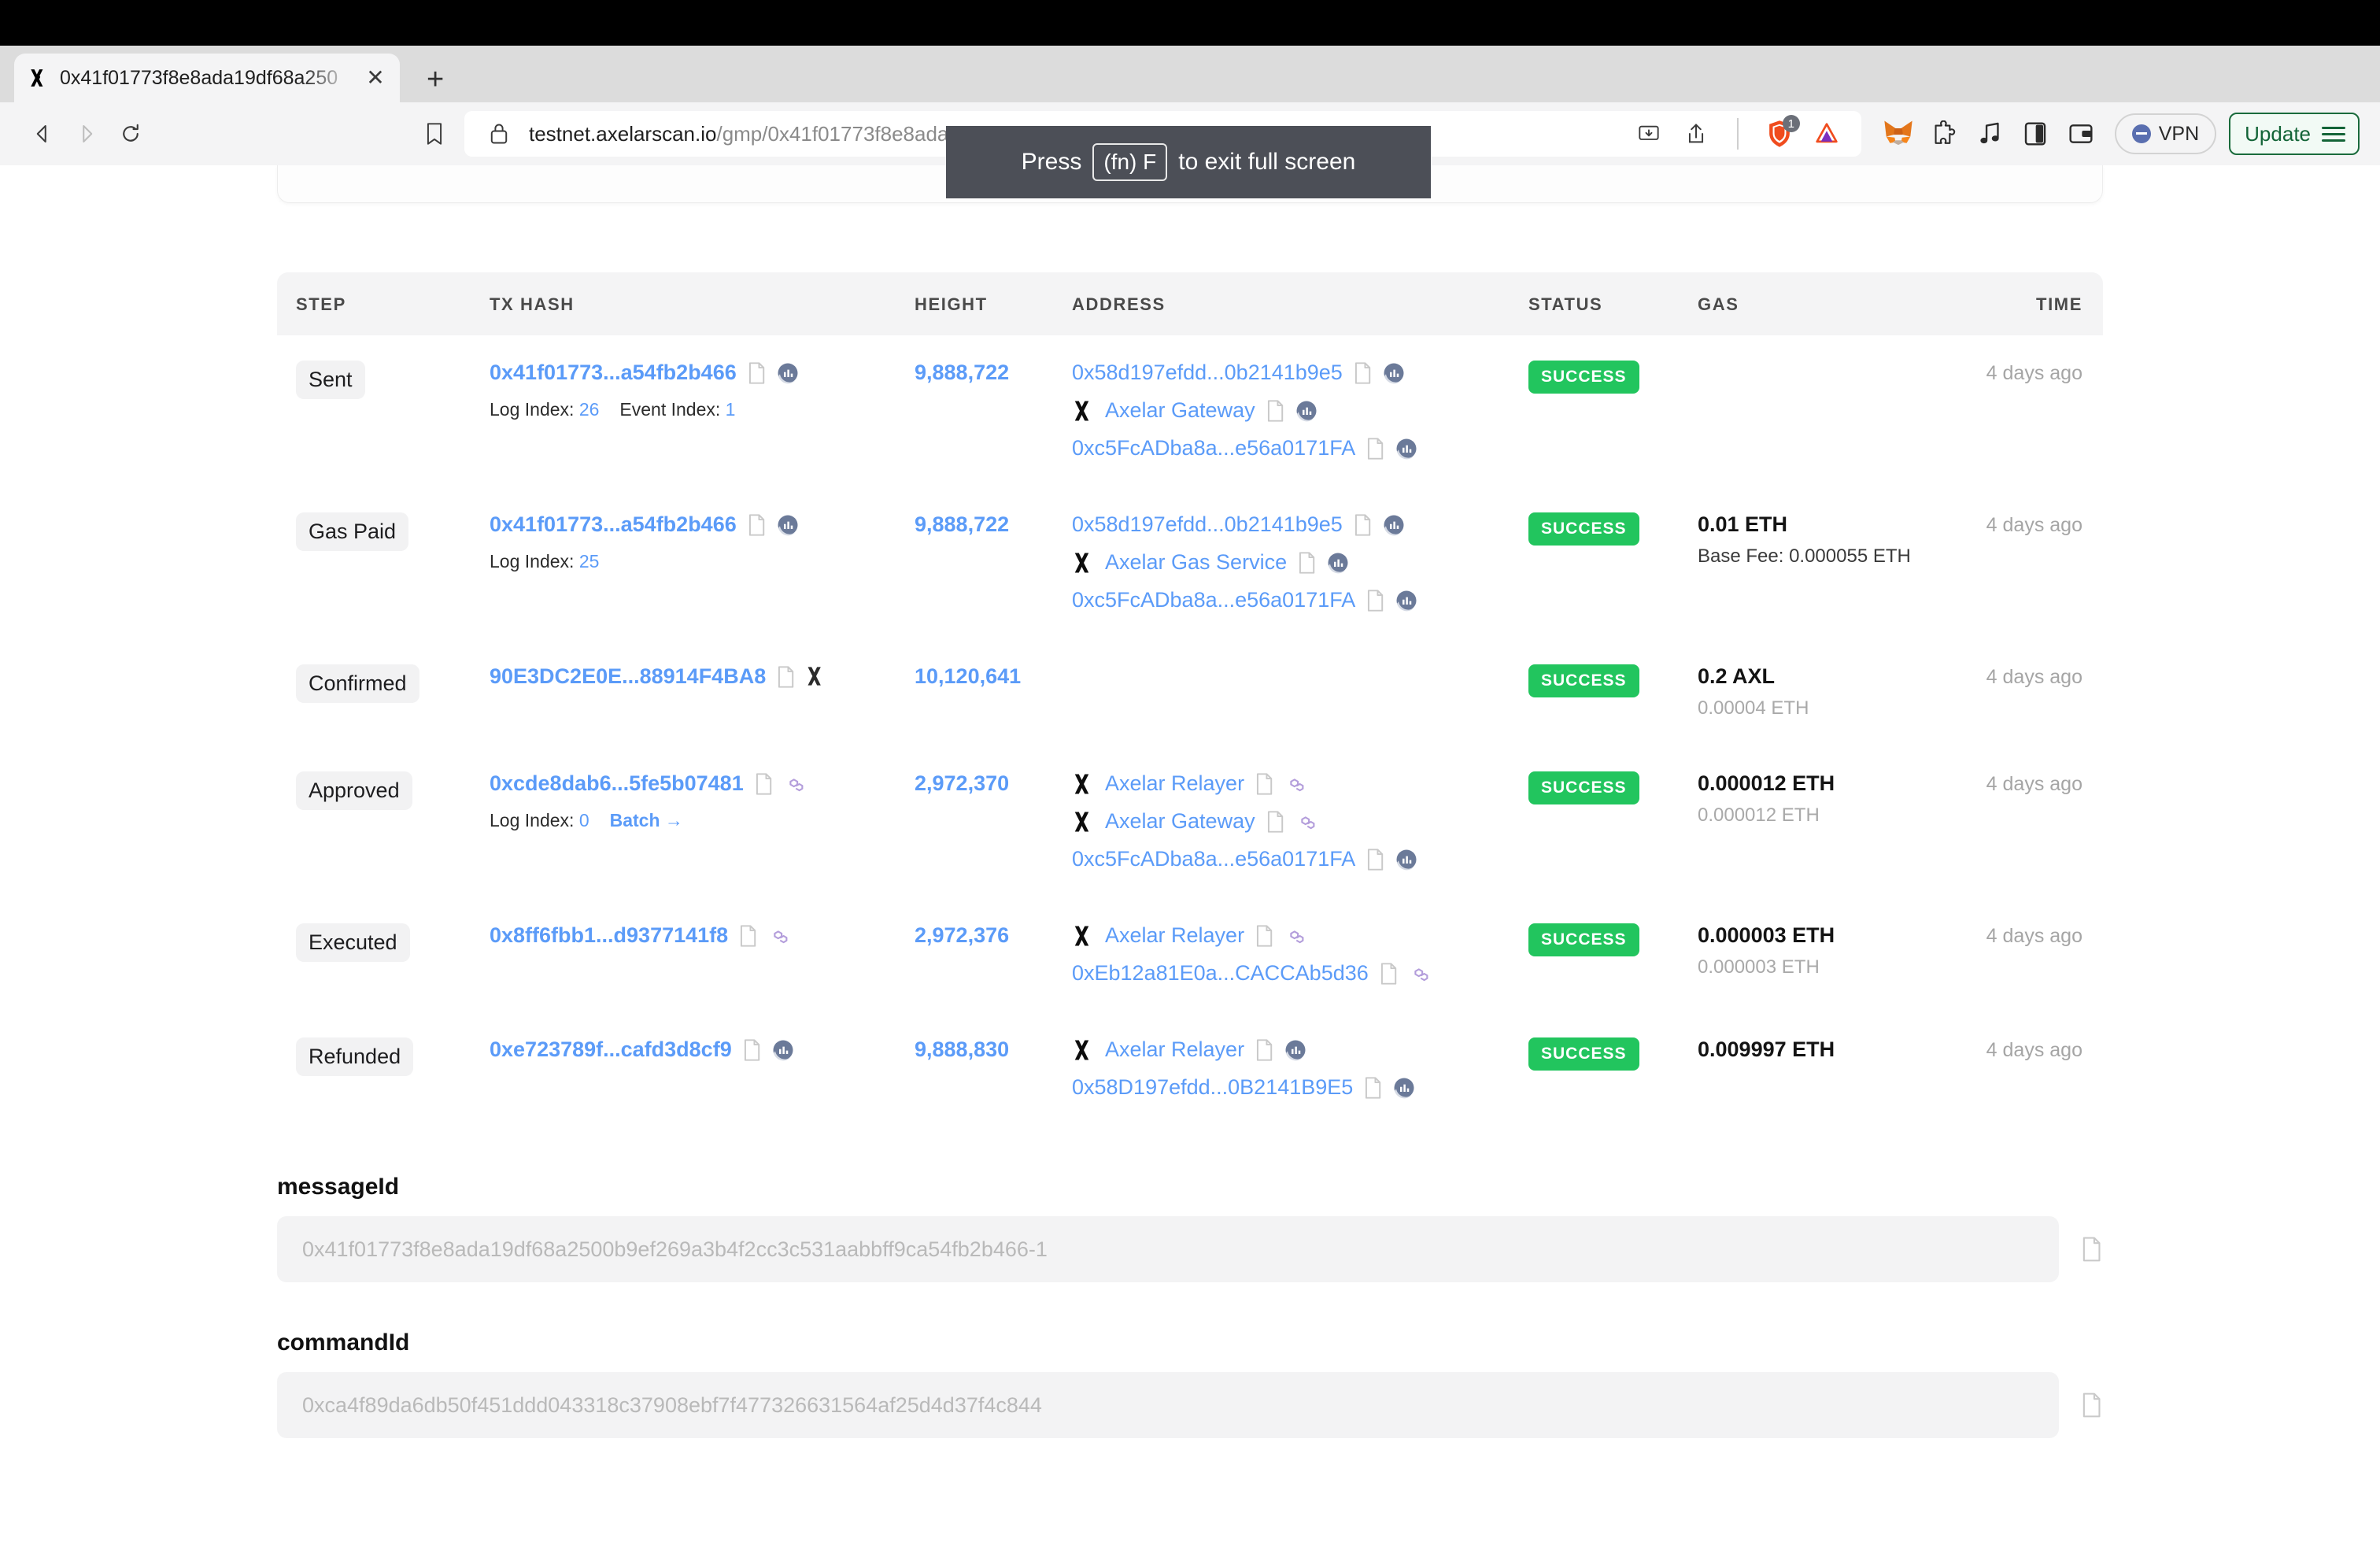  I want to click on axelar-logo-icon, so click(817, 677).